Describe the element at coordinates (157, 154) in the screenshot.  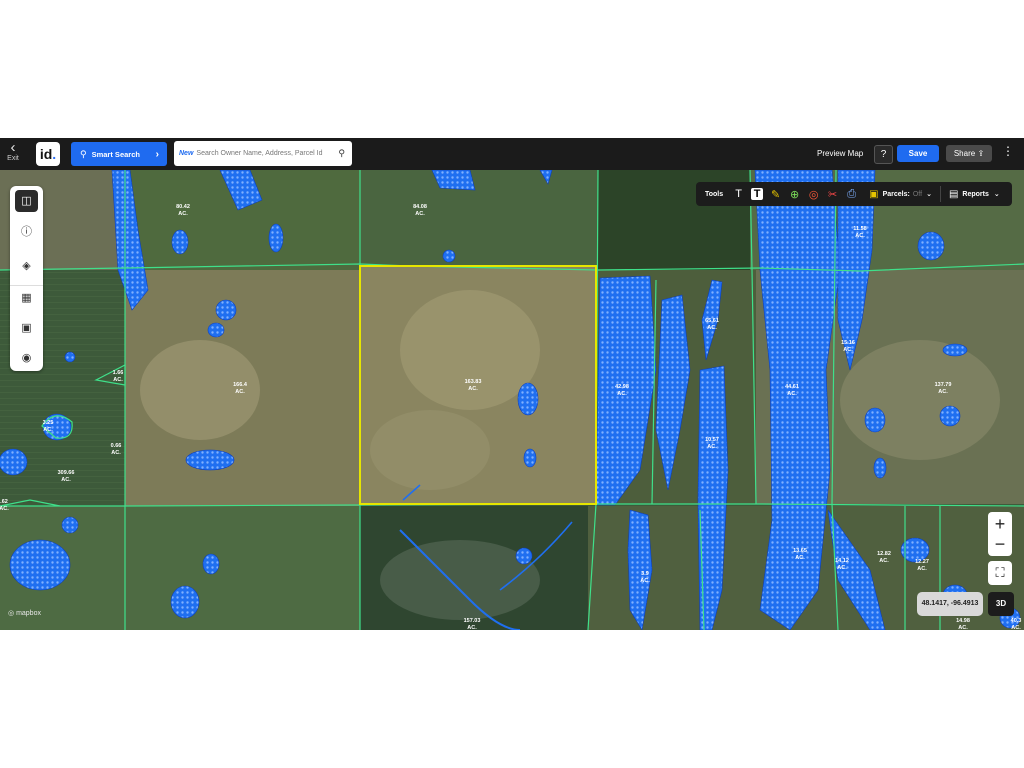
I see `chevron-right-icon: ›` at that location.